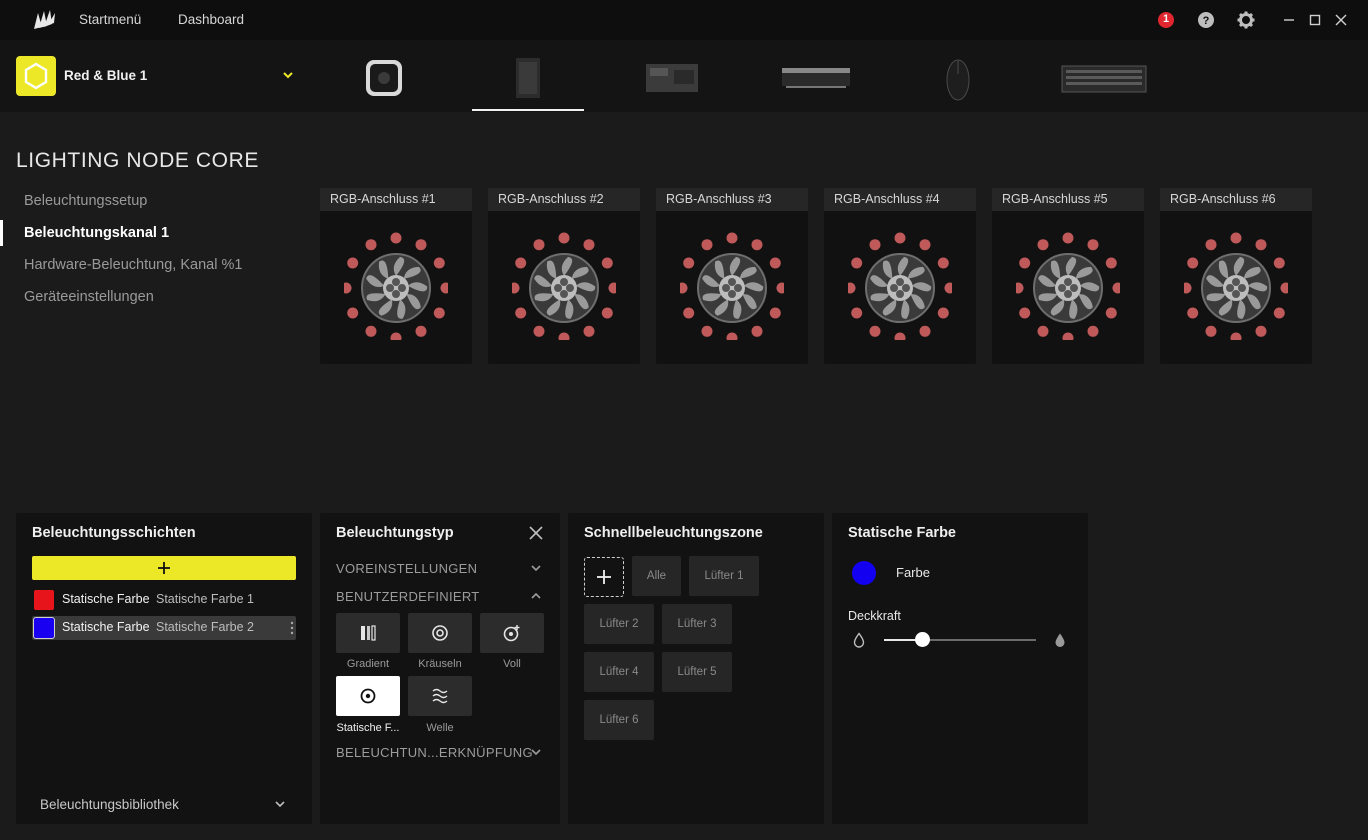 The height and width of the screenshot is (840, 1368). Describe the element at coordinates (440, 664) in the screenshot. I see `type-label: Kräuseln` at that location.